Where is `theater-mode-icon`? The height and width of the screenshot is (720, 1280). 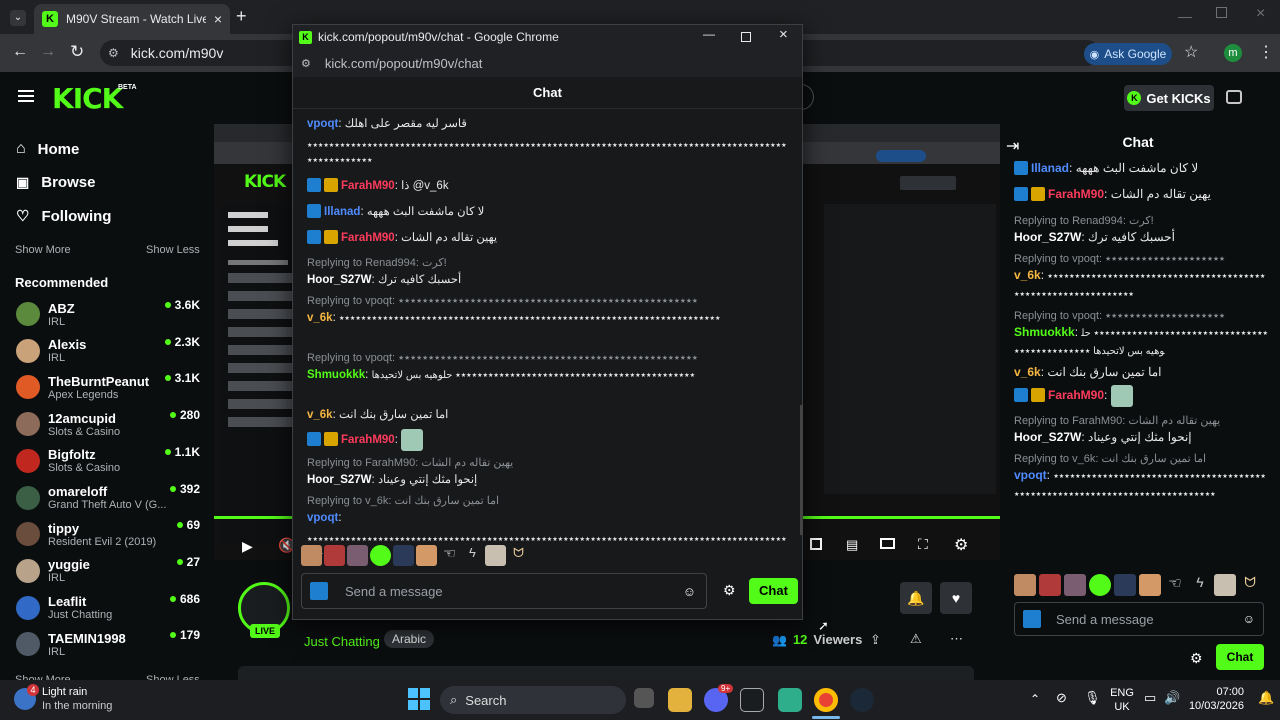 theater-mode-icon is located at coordinates (816, 544).